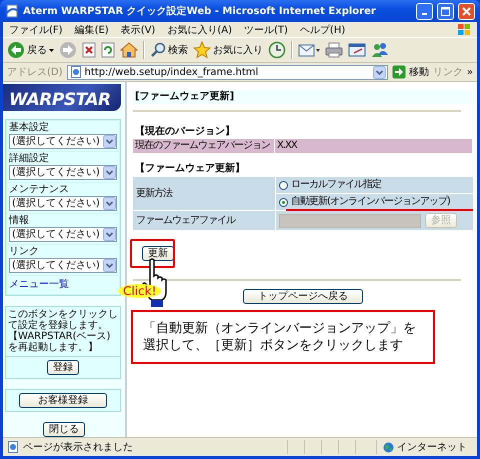 The image size is (480, 459). What do you see at coordinates (108, 50) in the screenshot?
I see `refresh-icon` at bounding box center [108, 50].